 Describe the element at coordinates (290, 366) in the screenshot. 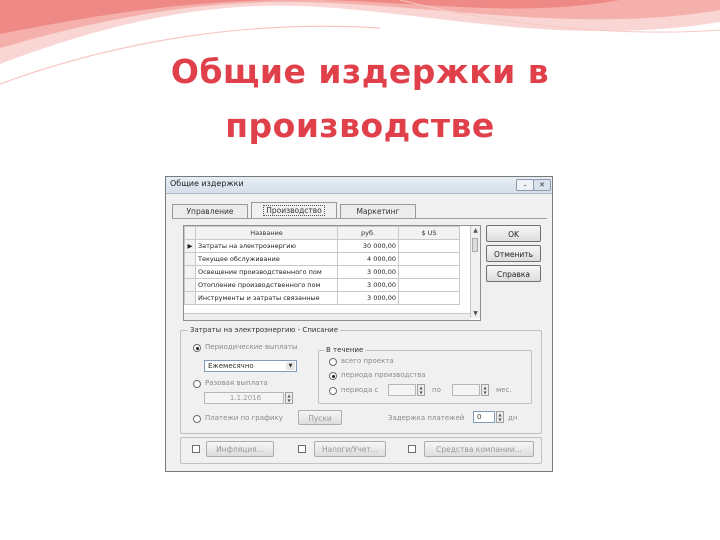

I see `chevron-down-icon: ▼` at that location.